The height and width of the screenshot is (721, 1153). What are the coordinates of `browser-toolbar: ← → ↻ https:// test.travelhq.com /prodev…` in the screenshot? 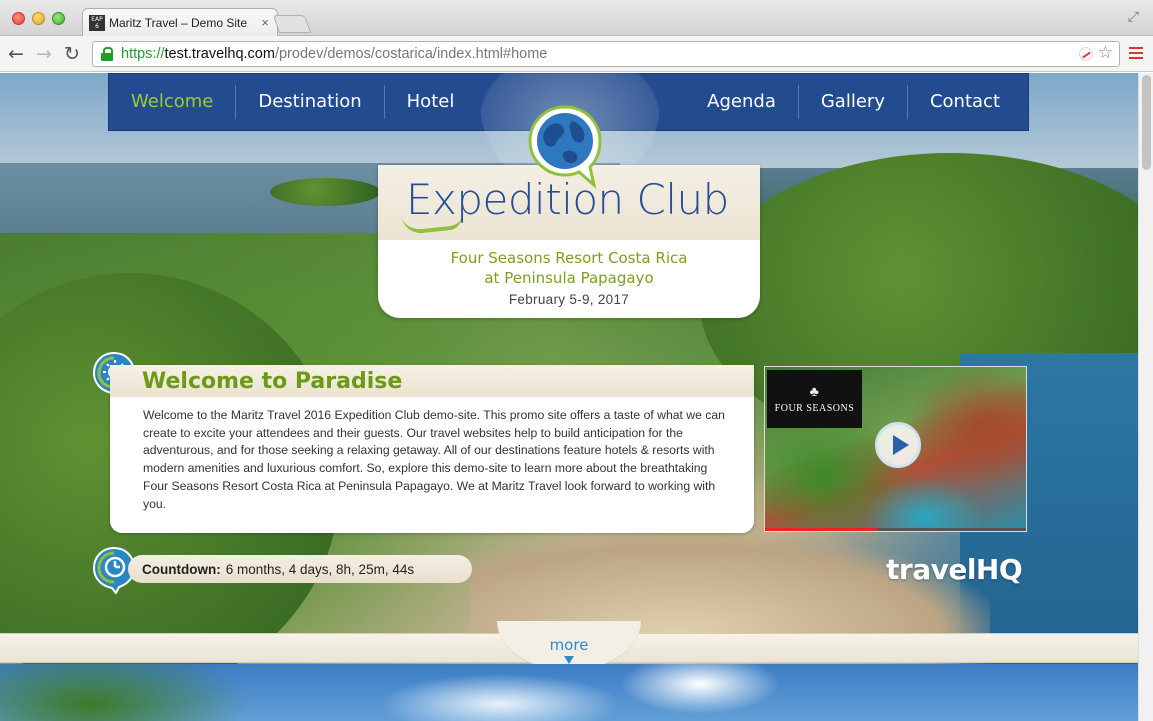 It's located at (576, 54).